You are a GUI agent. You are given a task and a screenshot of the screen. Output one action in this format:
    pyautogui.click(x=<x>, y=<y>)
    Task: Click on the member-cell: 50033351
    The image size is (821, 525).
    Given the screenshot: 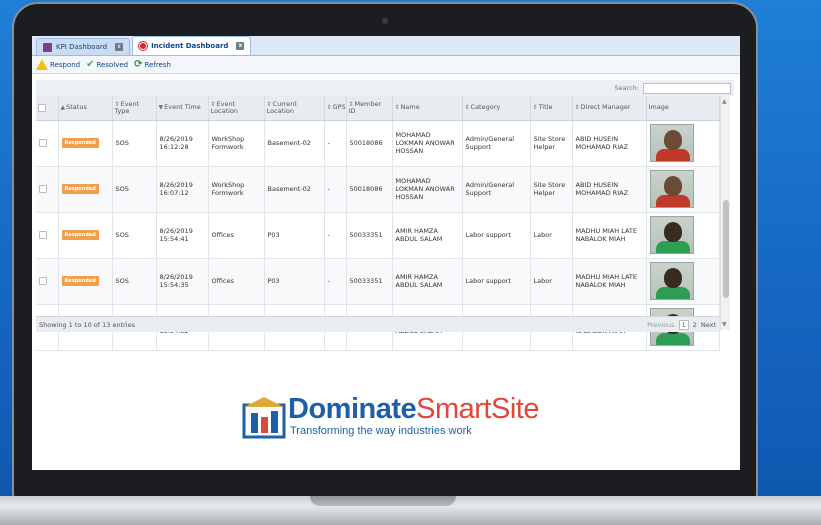 What is the action you would take?
    pyautogui.click(x=369, y=281)
    